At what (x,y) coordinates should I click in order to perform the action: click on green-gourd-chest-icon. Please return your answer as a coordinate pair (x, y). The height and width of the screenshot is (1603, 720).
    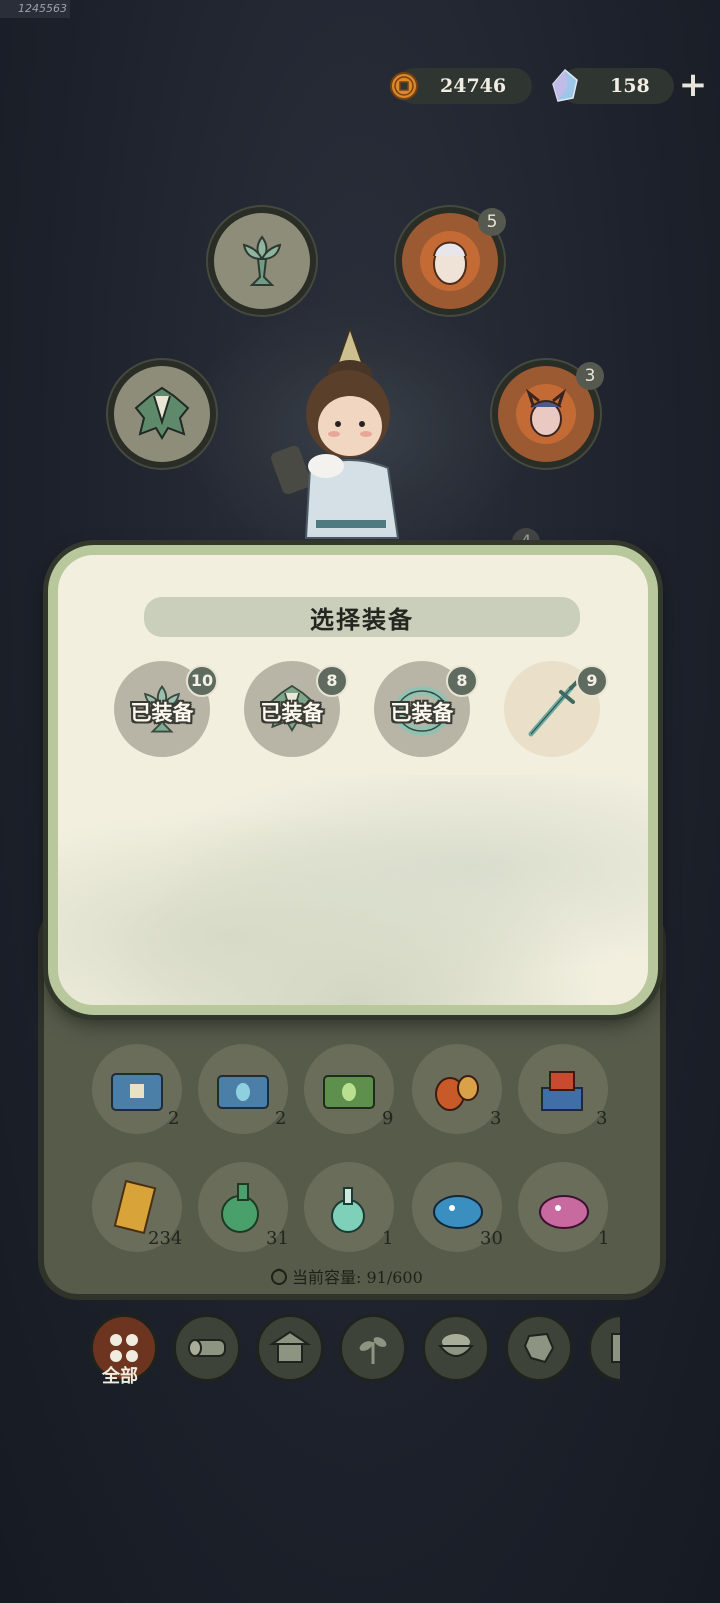
    Looking at the image, I should click on (349, 1092).